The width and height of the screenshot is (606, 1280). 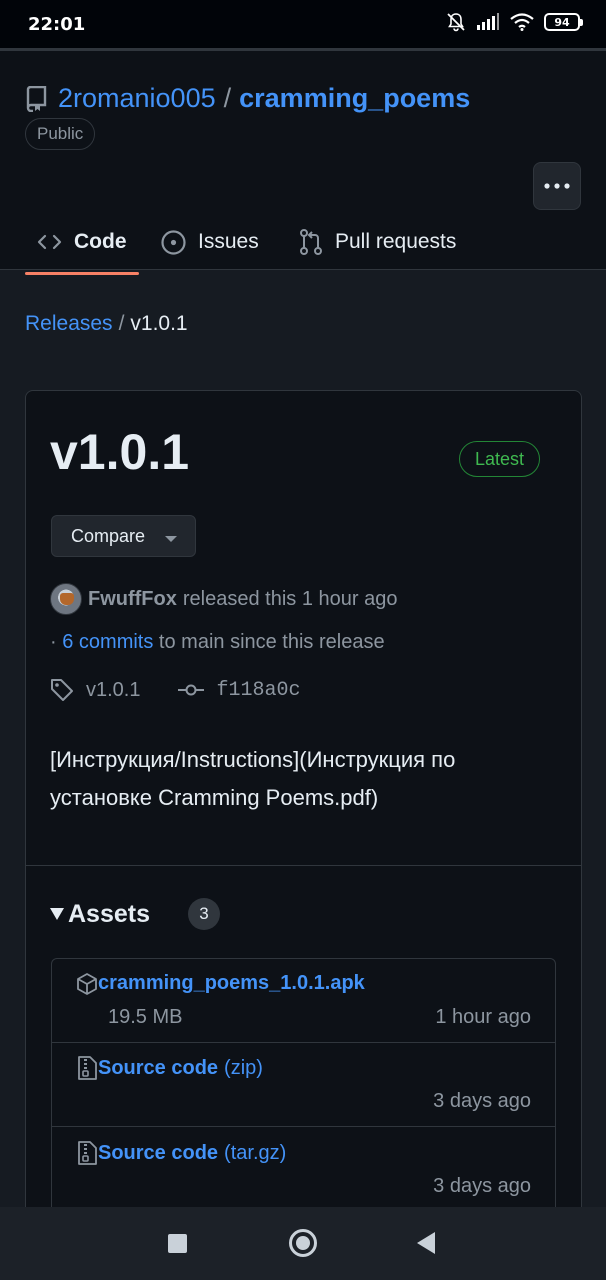 I want to click on git-commit-icon, so click(x=191, y=690).